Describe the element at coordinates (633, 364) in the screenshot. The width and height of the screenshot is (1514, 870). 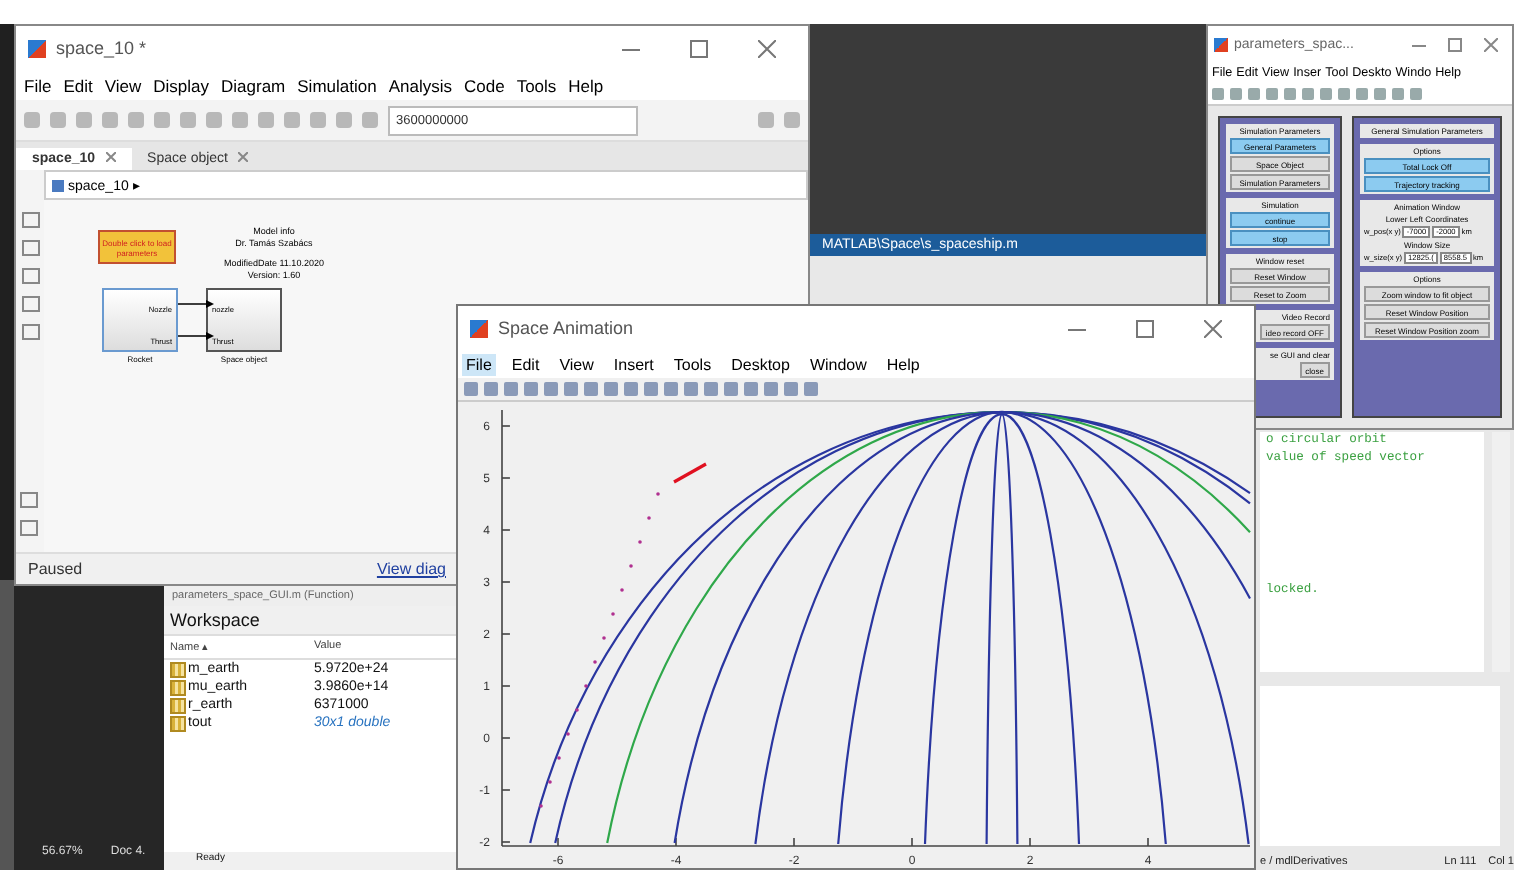
I see `menu-item: Insert` at that location.